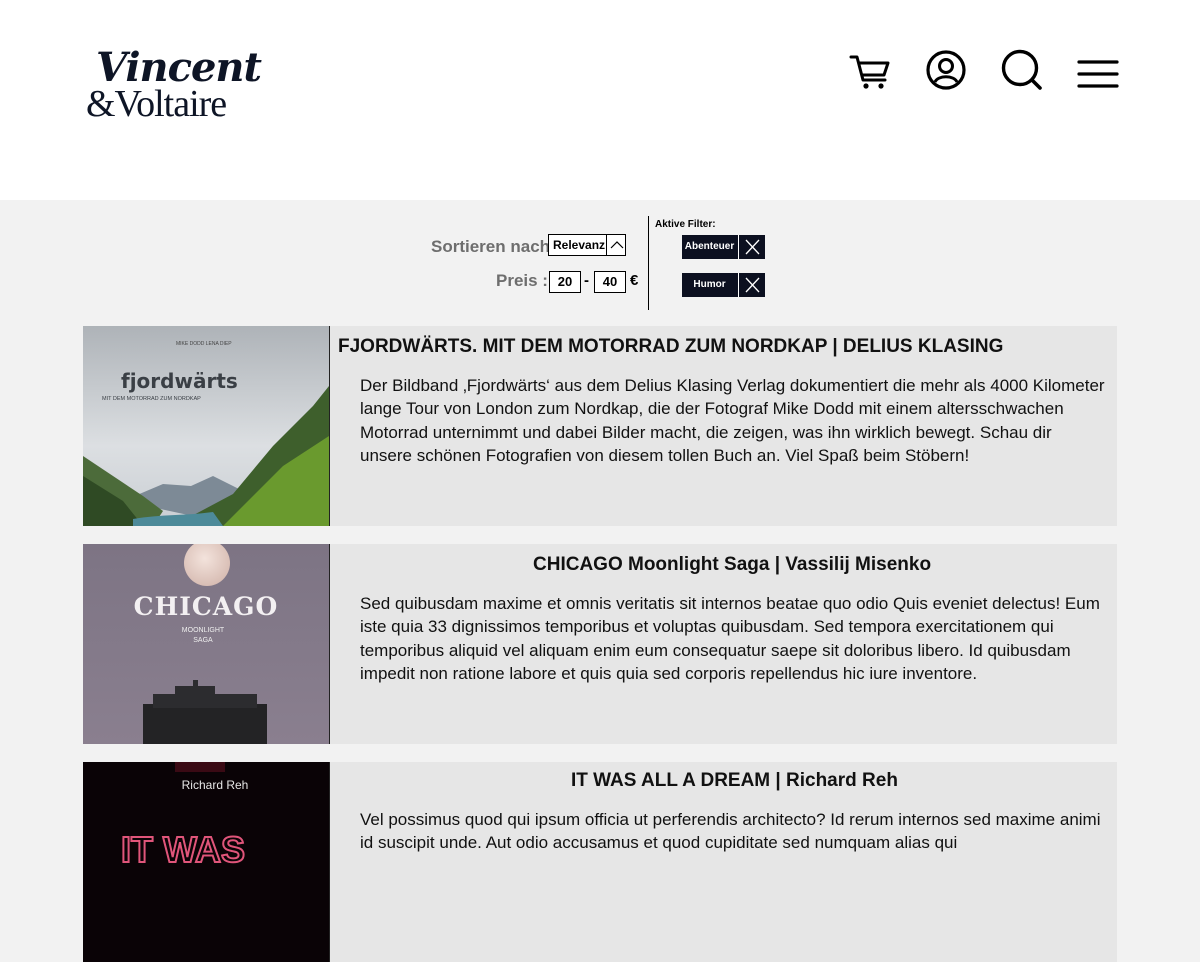 This screenshot has height=962, width=1200. Describe the element at coordinates (579, 245) in the screenshot. I see `sort-value: Relevanz` at that location.